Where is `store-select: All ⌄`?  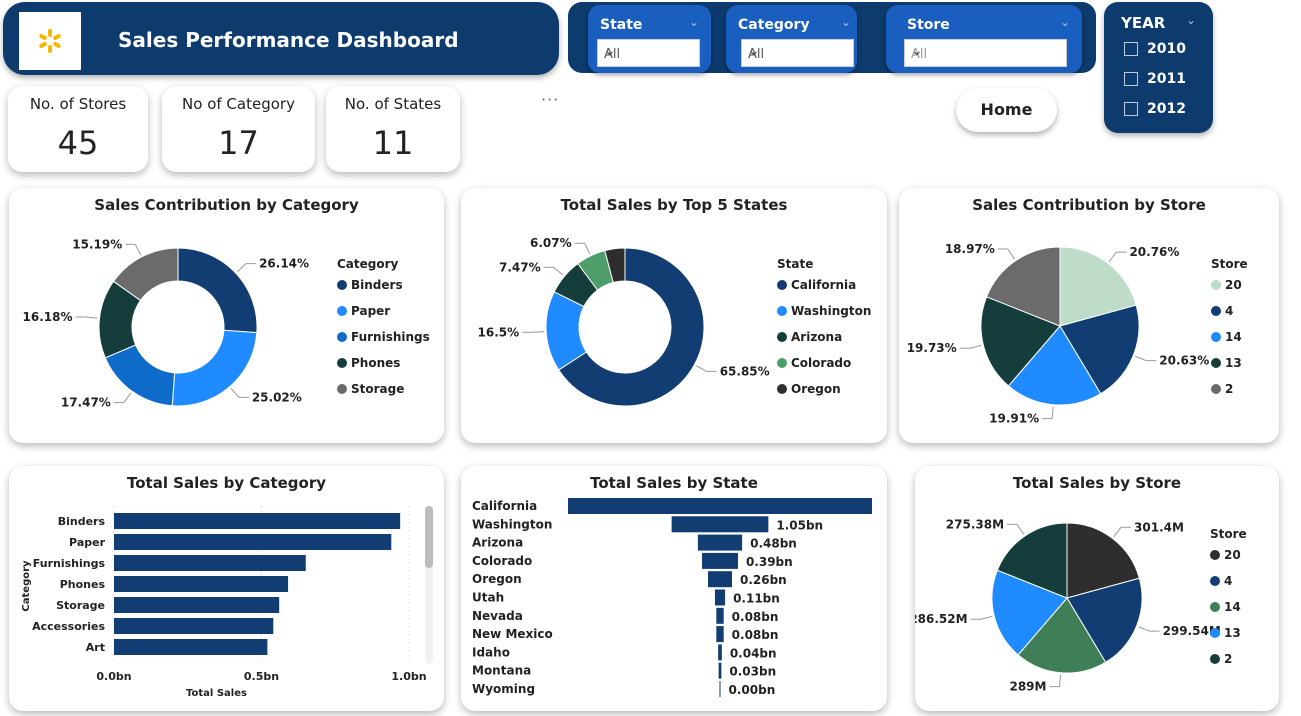
store-select: All ⌄ is located at coordinates (985, 53).